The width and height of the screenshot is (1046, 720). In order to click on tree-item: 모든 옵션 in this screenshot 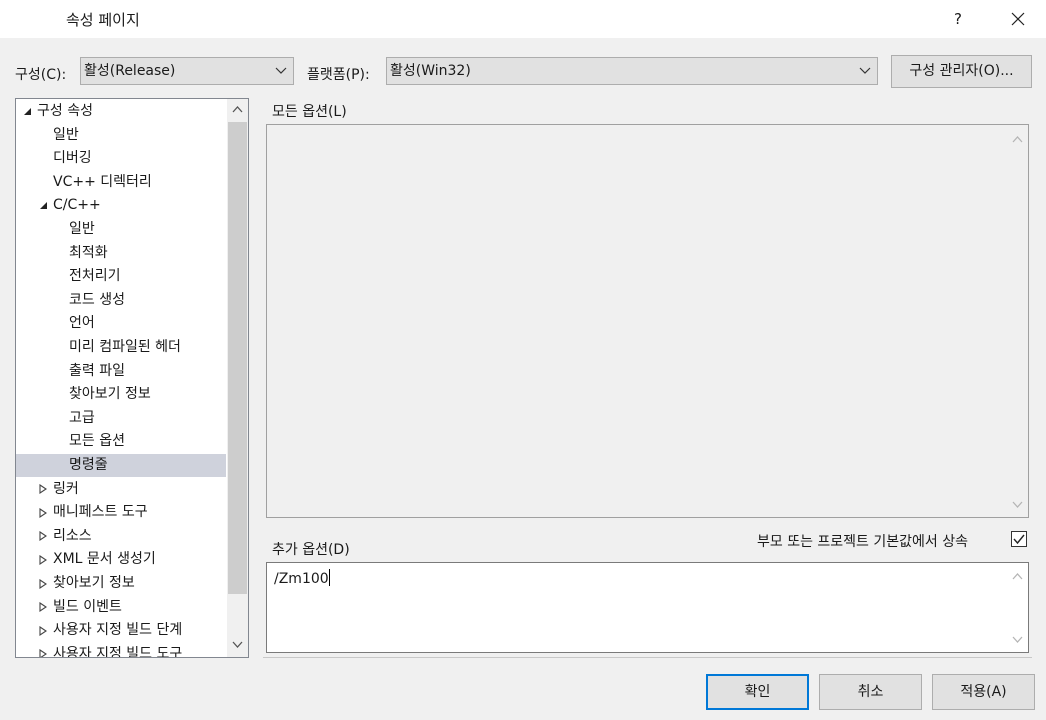, I will do `click(121, 441)`.